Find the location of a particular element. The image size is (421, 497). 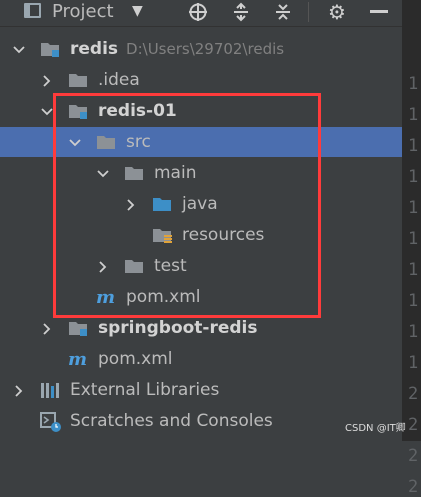

project-window-icon is located at coordinates (32, 10).